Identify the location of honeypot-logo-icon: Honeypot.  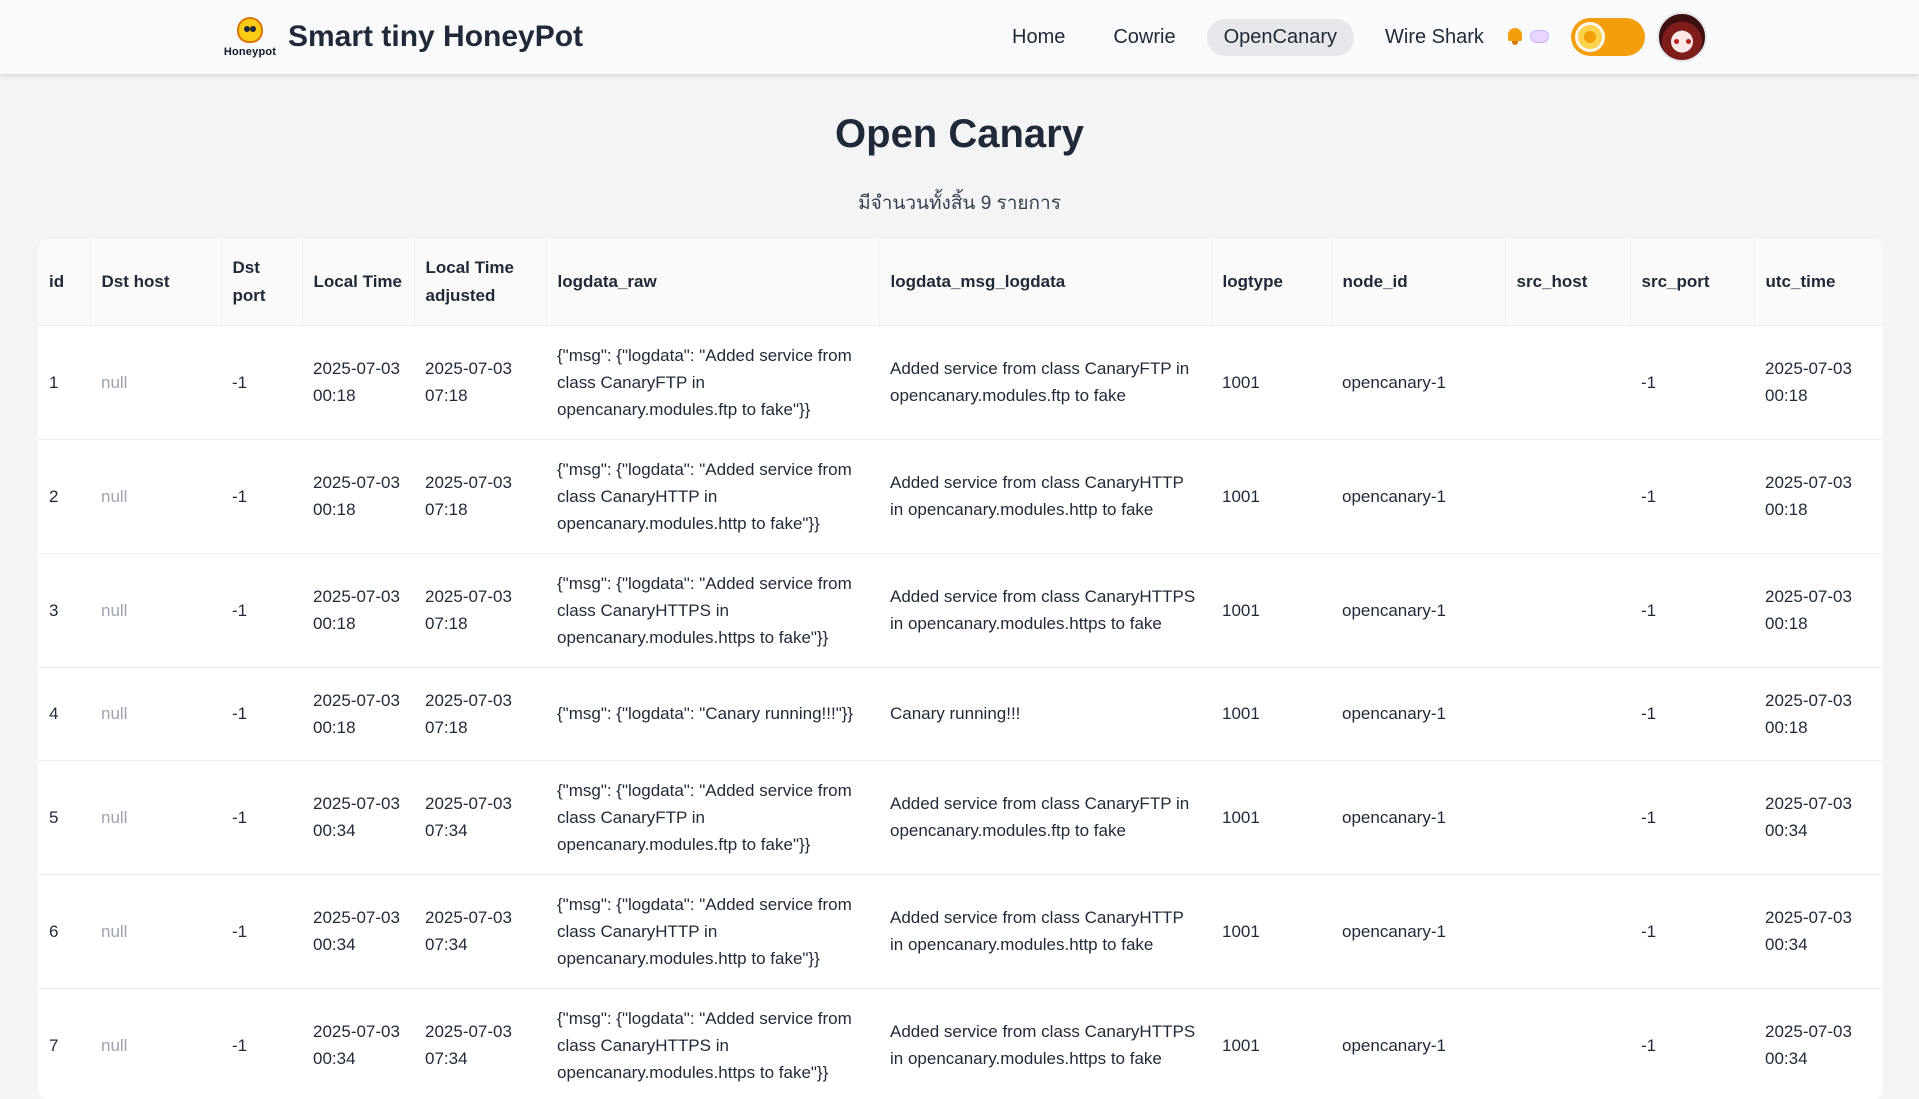
(250, 37).